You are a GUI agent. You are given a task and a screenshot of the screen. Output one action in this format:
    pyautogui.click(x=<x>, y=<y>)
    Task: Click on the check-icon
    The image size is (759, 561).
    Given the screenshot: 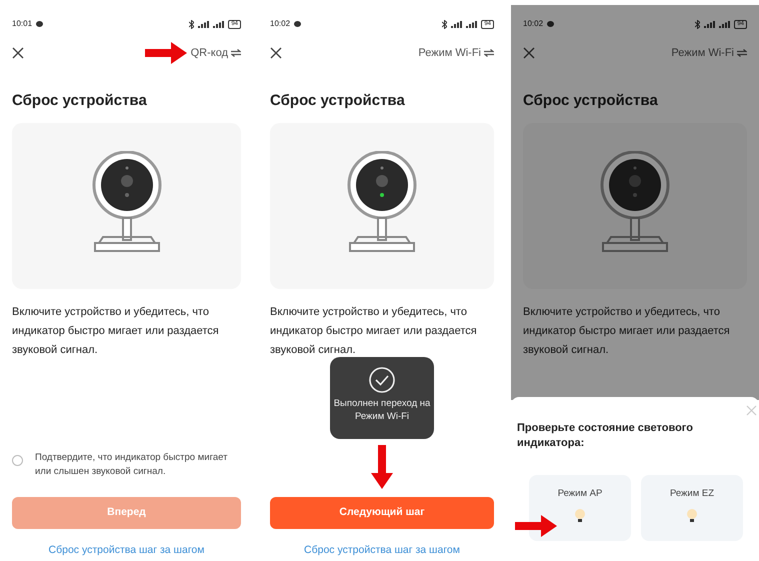 What is the action you would take?
    pyautogui.click(x=382, y=380)
    